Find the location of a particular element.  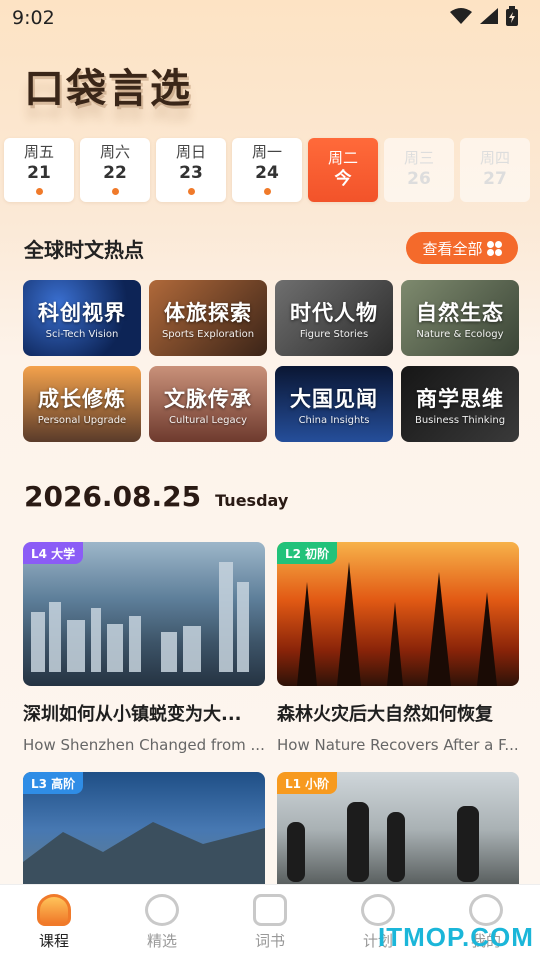

day-today: 周二 今 is located at coordinates (343, 170).